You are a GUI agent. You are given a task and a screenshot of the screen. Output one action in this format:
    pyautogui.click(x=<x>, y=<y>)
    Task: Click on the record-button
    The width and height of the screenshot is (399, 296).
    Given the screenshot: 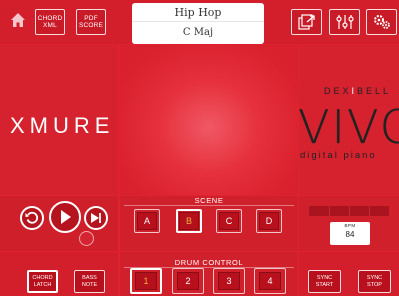 What is the action you would take?
    pyautogui.click(x=86, y=238)
    